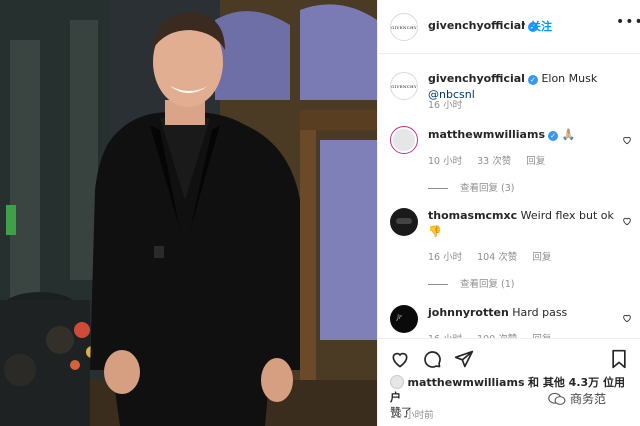  Describe the element at coordinates (588, 399) in the screenshot. I see `watermark-text: 商务范` at that location.